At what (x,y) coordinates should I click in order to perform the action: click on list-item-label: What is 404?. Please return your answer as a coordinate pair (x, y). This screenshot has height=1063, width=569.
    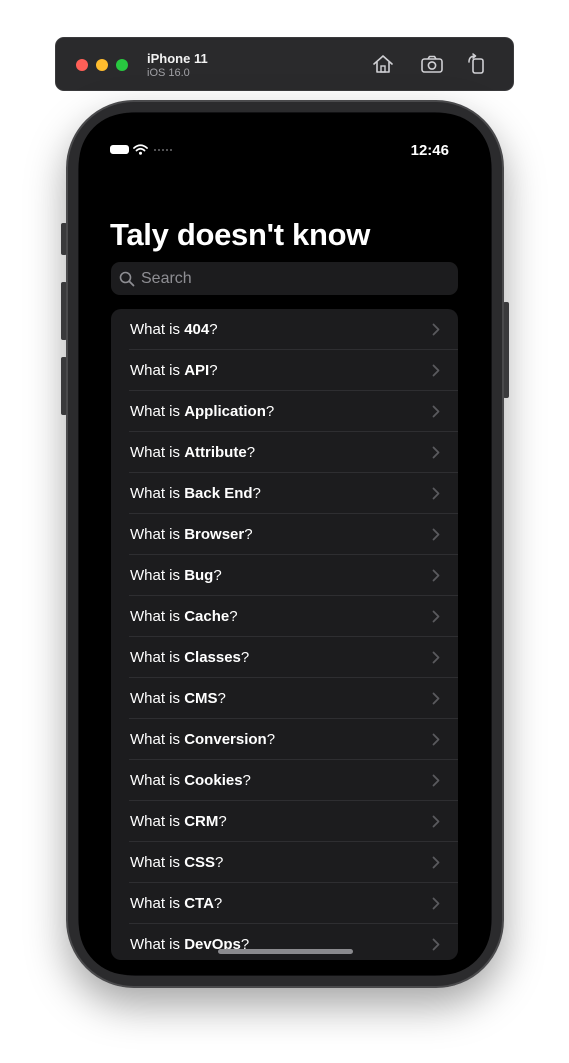
    Looking at the image, I should click on (174, 329).